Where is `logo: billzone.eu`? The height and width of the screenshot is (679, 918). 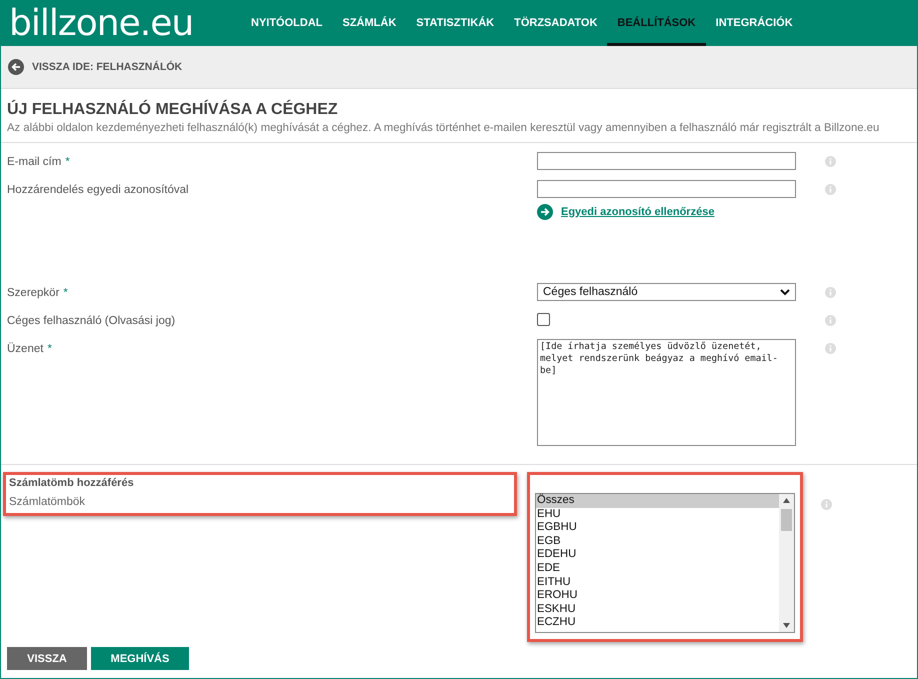
logo: billzone.eu is located at coordinates (121, 23).